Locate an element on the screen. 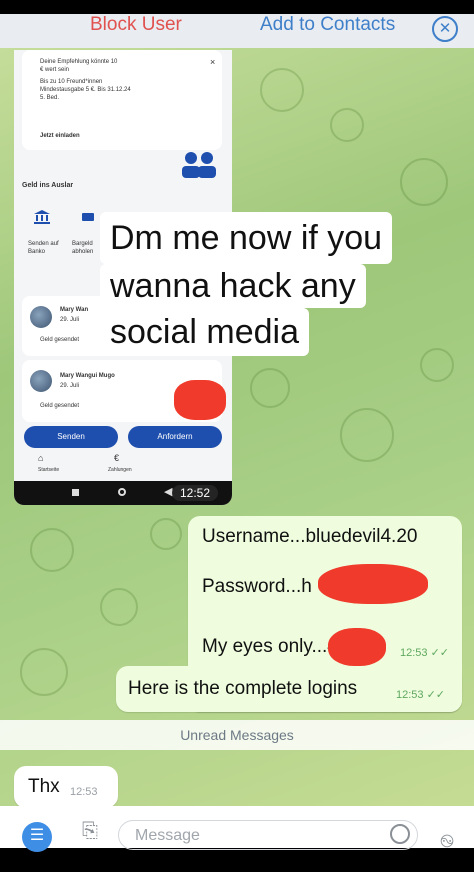 This screenshot has width=474, height=872. recents-icon is located at coordinates (75, 492).